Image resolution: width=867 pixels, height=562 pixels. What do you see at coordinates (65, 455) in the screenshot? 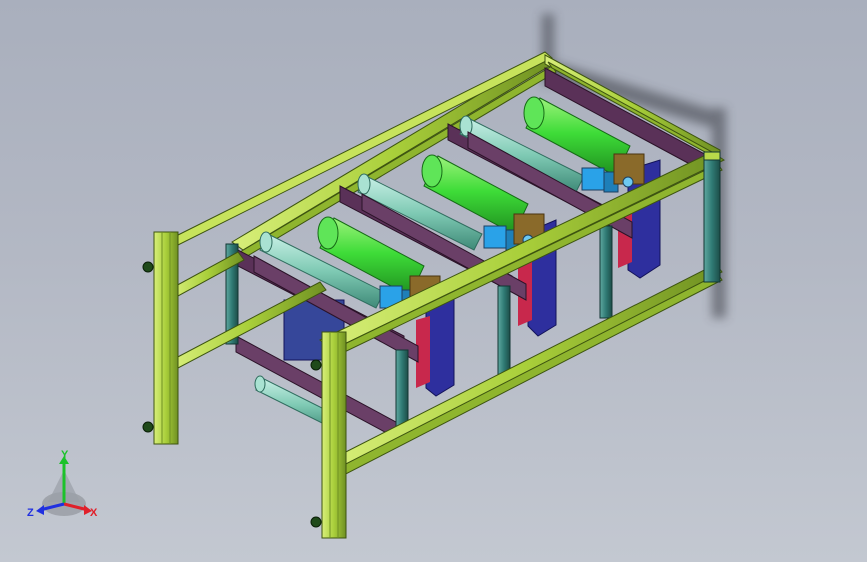
I see `y-axis-label: Y` at bounding box center [65, 455].